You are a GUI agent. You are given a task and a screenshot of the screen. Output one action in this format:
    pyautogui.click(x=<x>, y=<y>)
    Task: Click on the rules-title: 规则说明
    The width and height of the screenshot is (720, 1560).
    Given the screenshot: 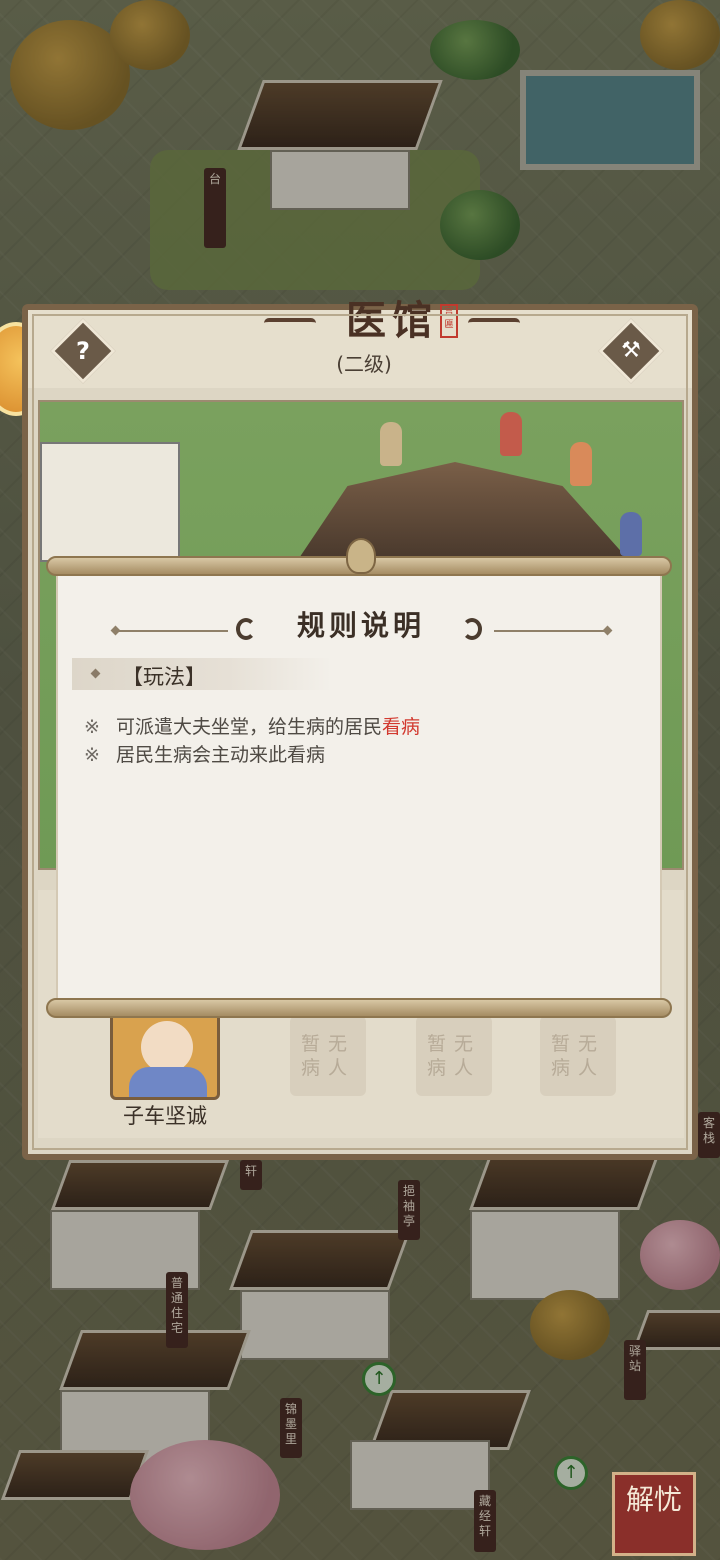 What is the action you would take?
    pyautogui.click(x=360, y=625)
    